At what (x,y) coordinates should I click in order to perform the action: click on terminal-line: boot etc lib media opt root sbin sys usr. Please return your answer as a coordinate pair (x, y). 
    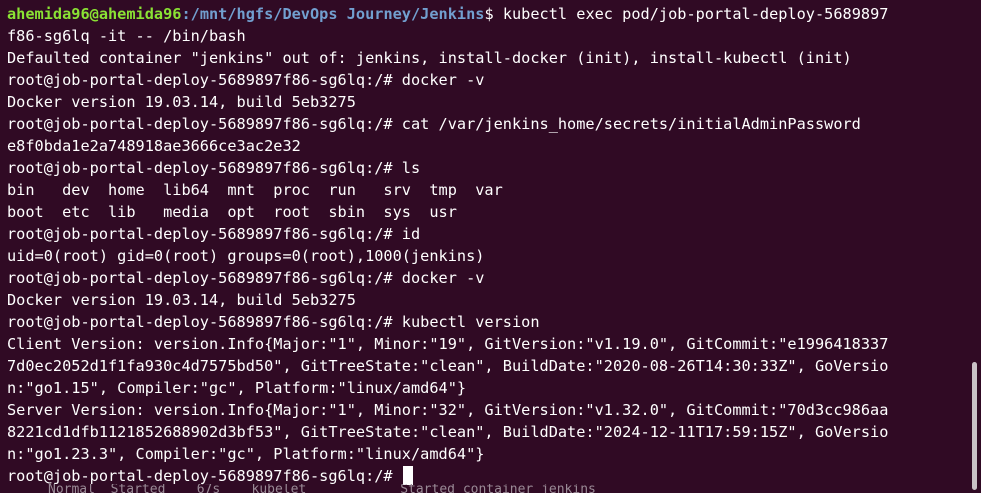
    Looking at the image, I should click on (232, 212).